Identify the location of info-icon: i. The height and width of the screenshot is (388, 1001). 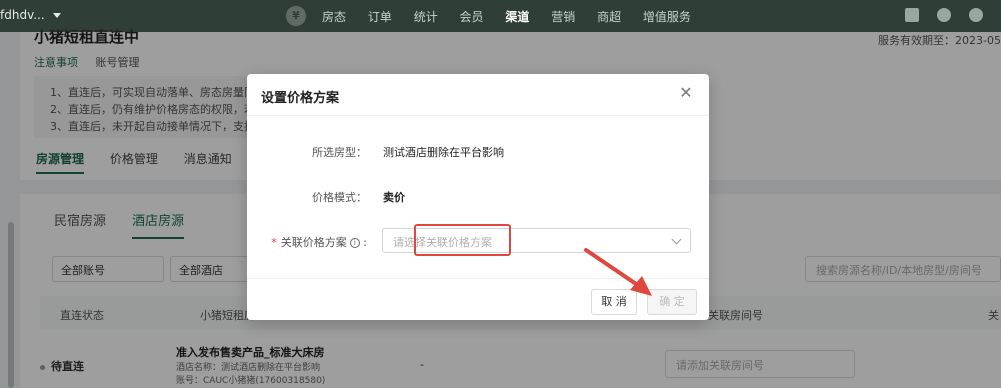
(354, 243).